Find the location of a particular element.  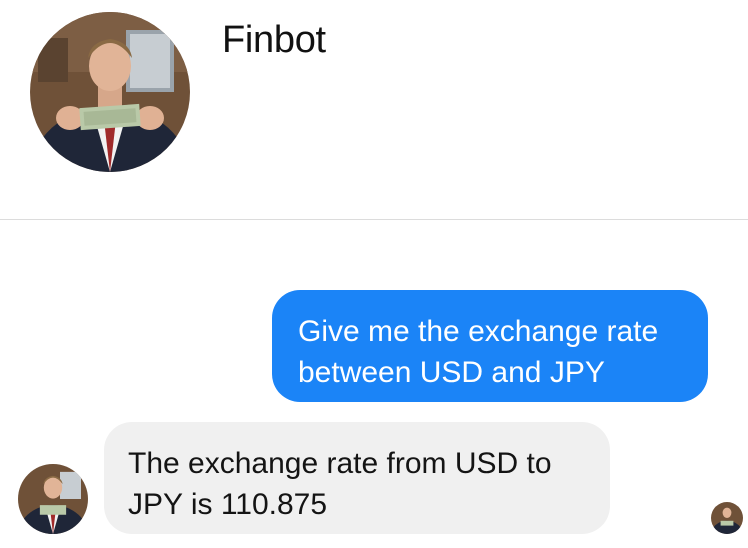

bot-name: Finbot is located at coordinates (274, 40).